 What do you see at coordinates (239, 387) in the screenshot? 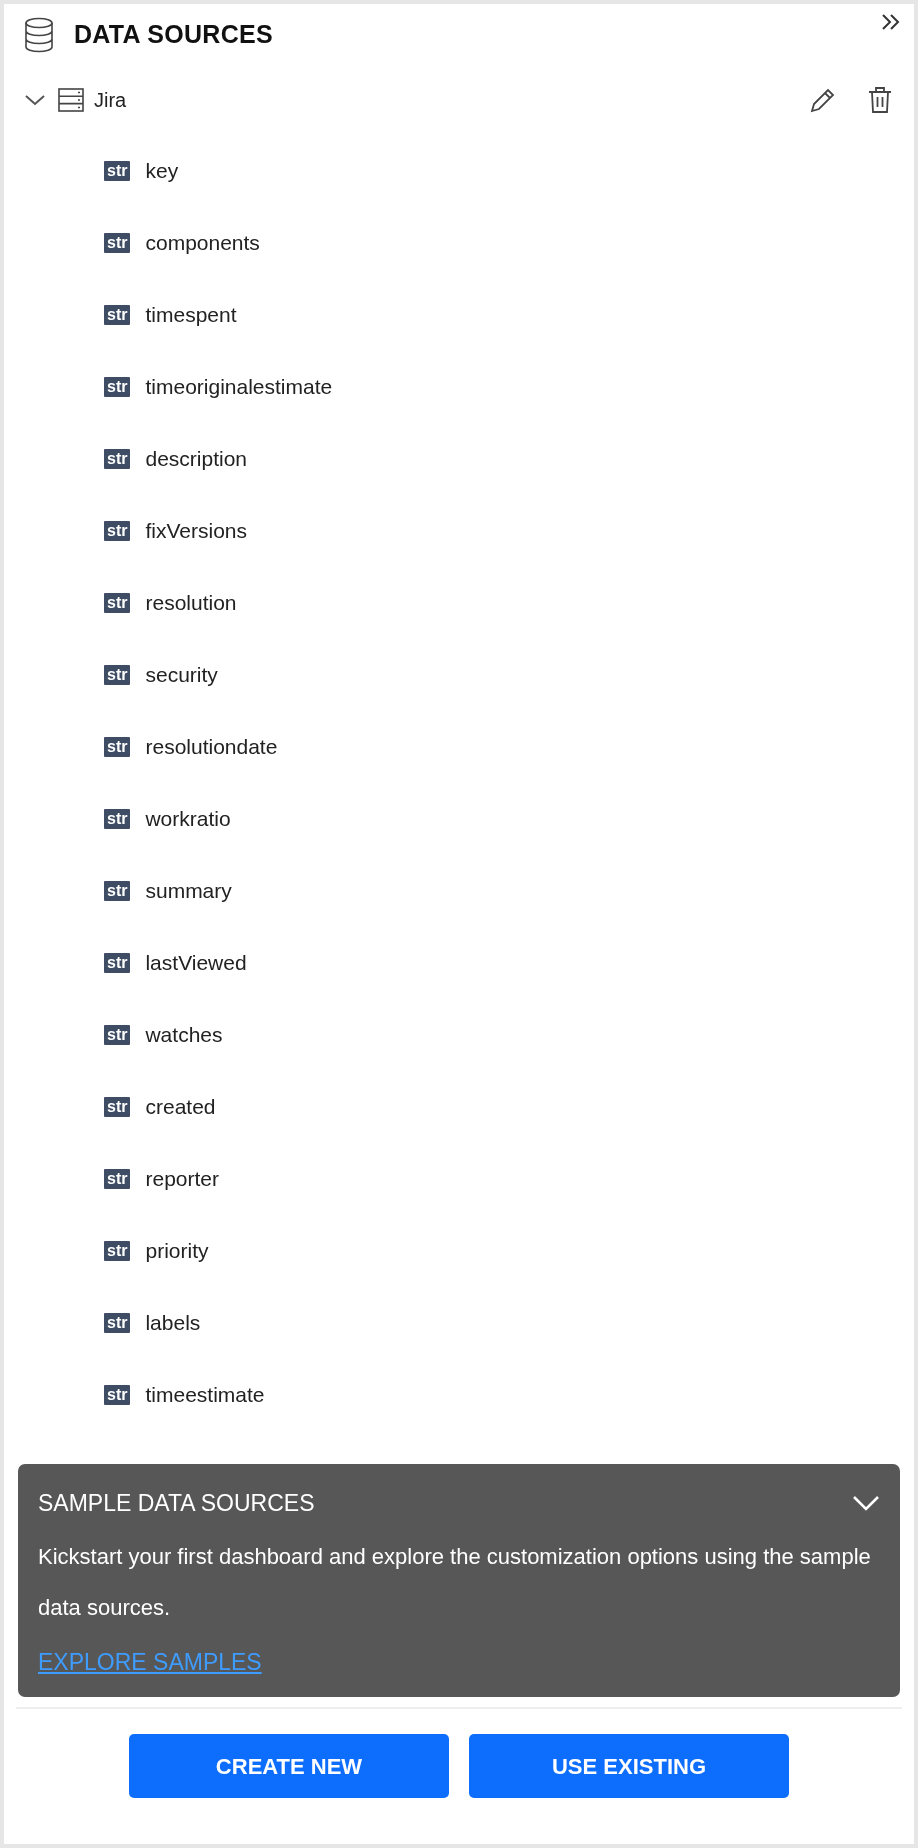
I see `field-name: timeoriginalestimate` at bounding box center [239, 387].